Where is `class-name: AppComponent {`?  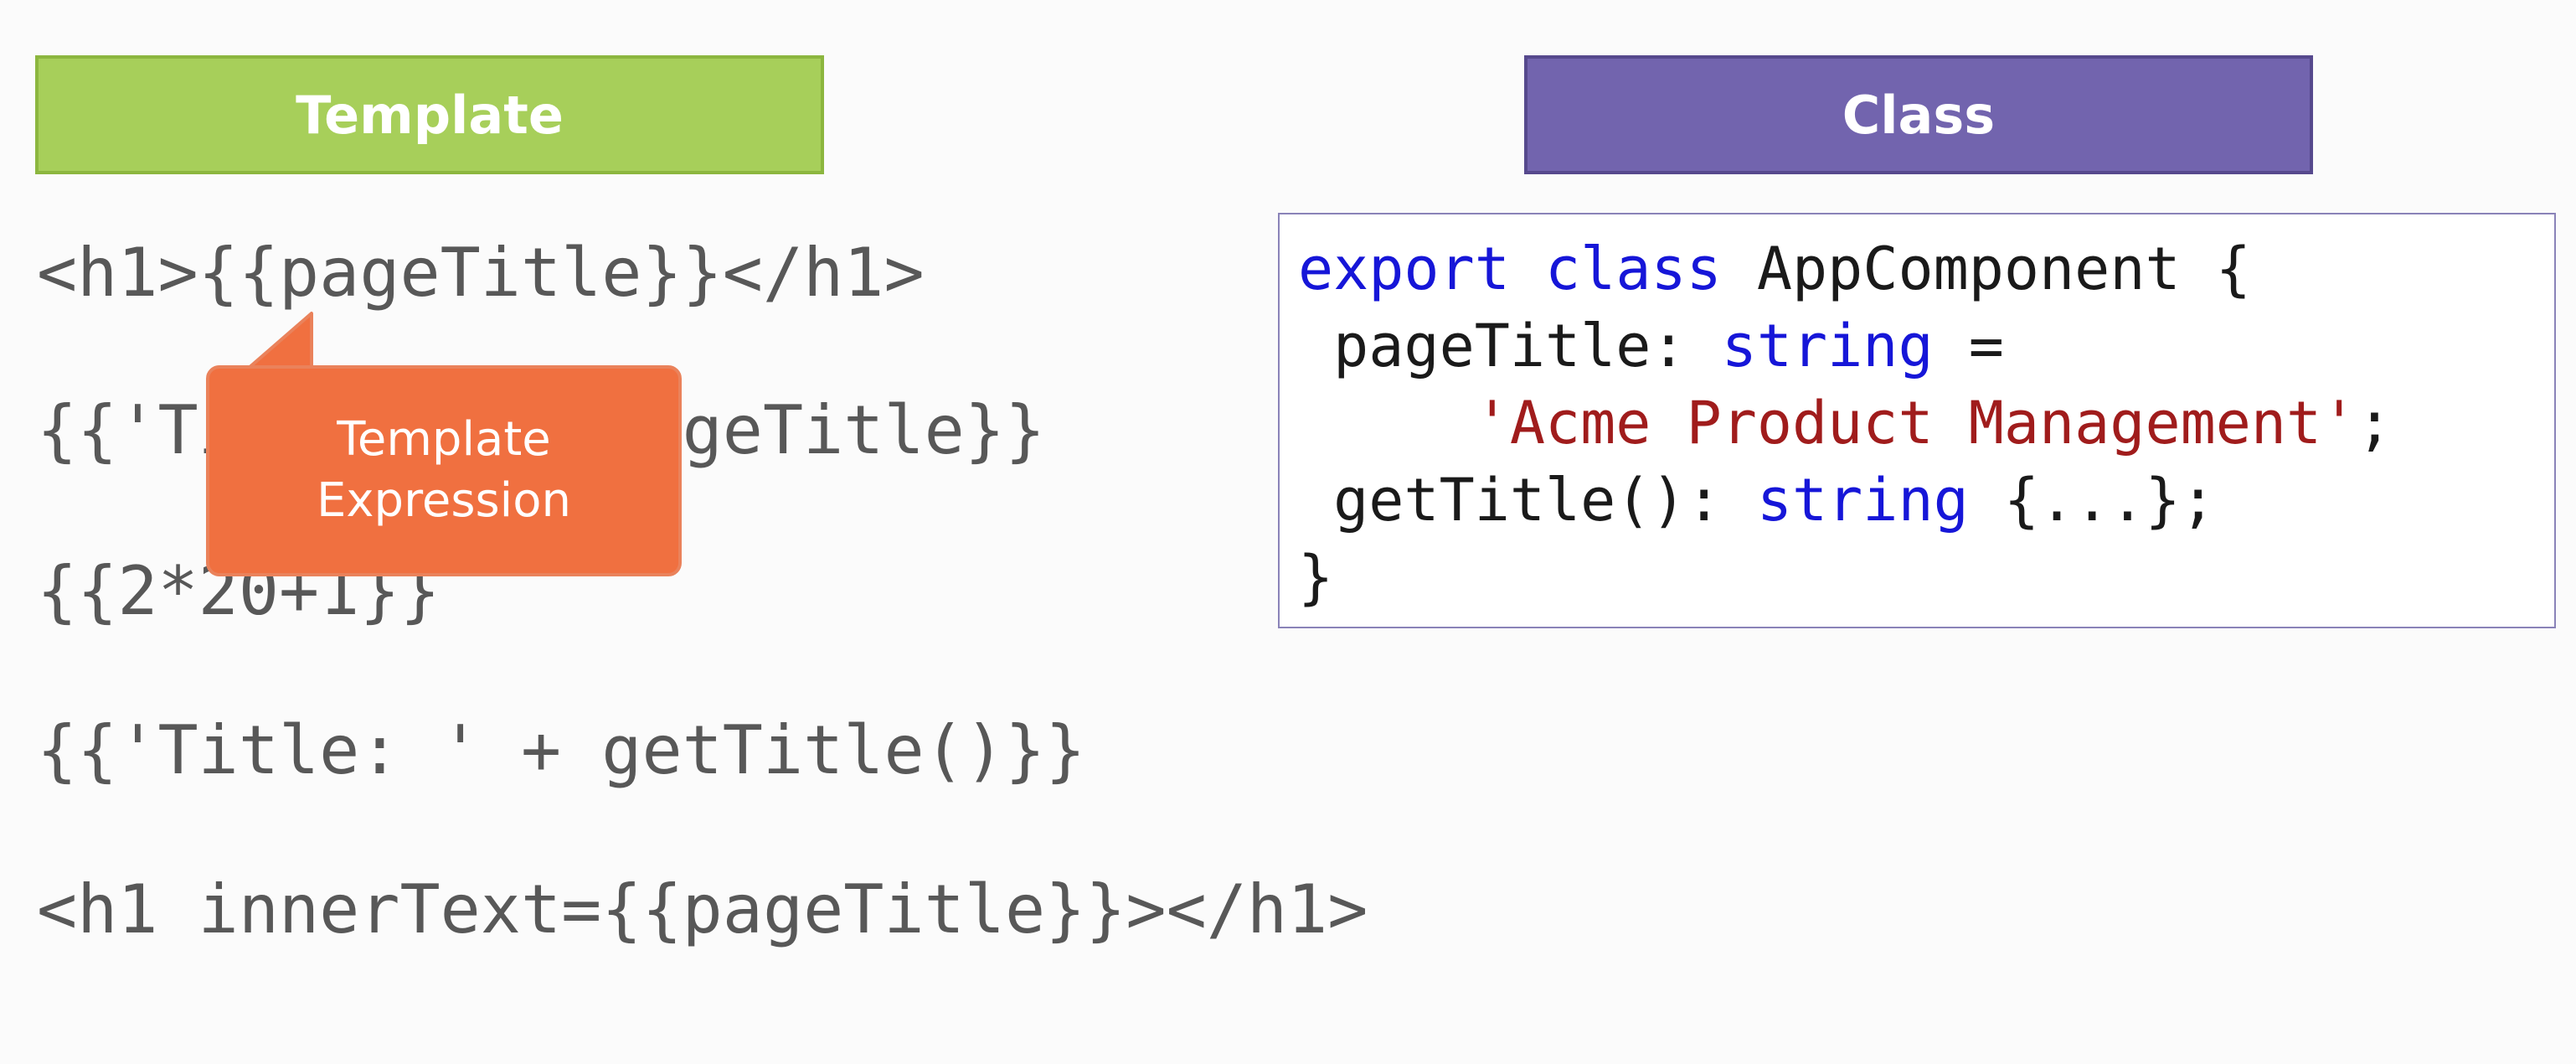 class-name: AppComponent { is located at coordinates (1986, 269).